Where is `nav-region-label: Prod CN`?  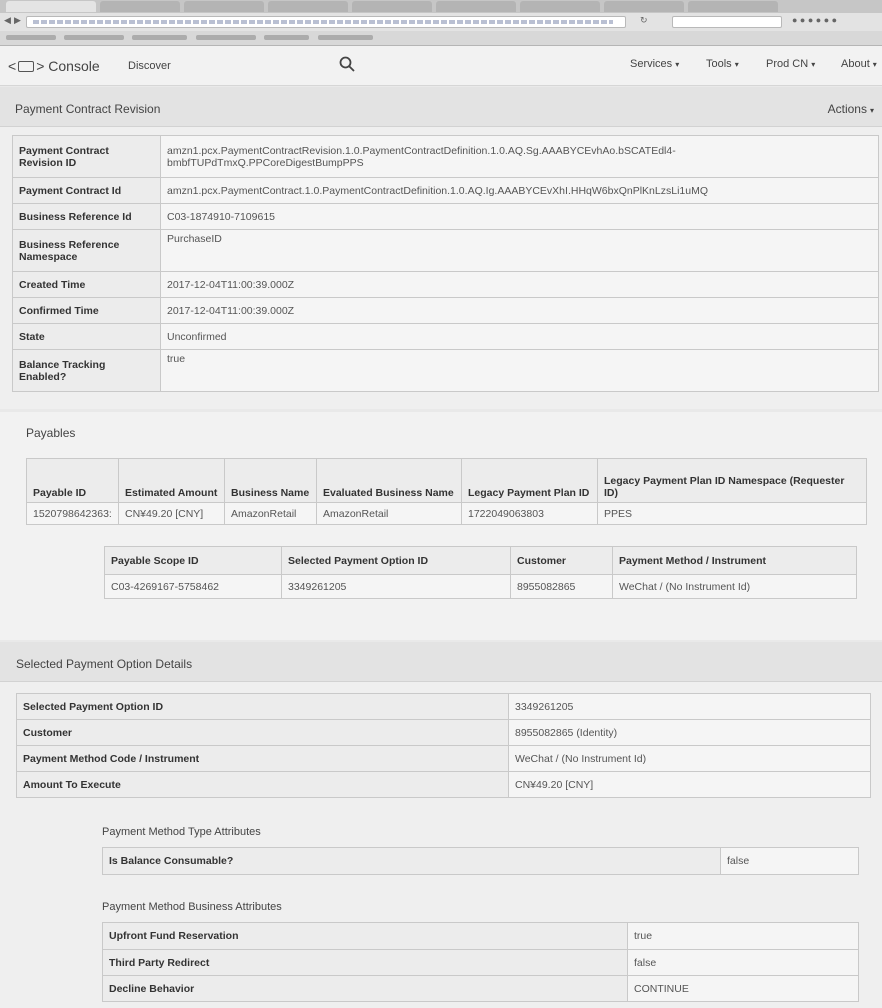
nav-region-label: Prod CN is located at coordinates (787, 64).